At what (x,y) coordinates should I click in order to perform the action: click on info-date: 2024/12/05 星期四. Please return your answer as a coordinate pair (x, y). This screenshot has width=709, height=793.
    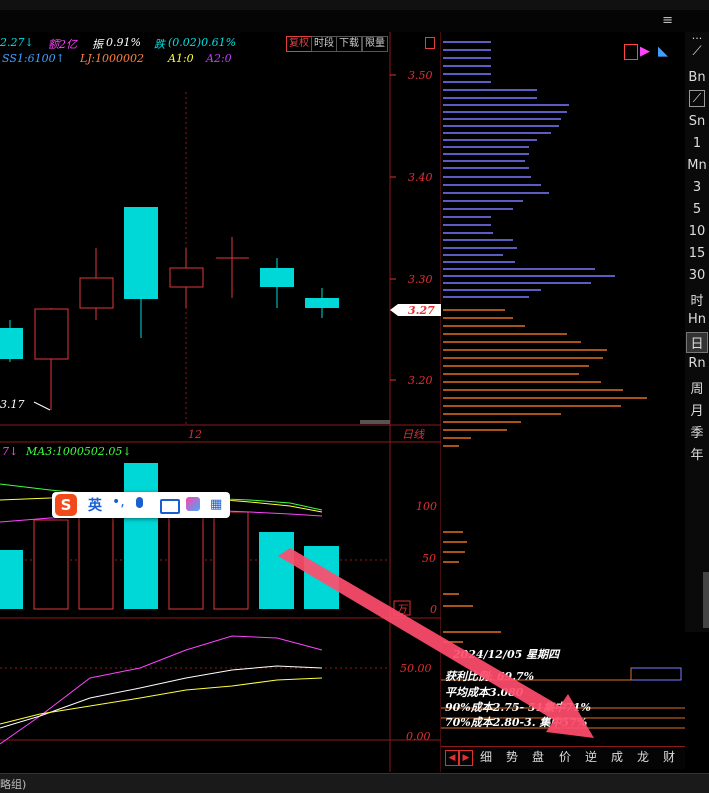
    Looking at the image, I should click on (506, 654).